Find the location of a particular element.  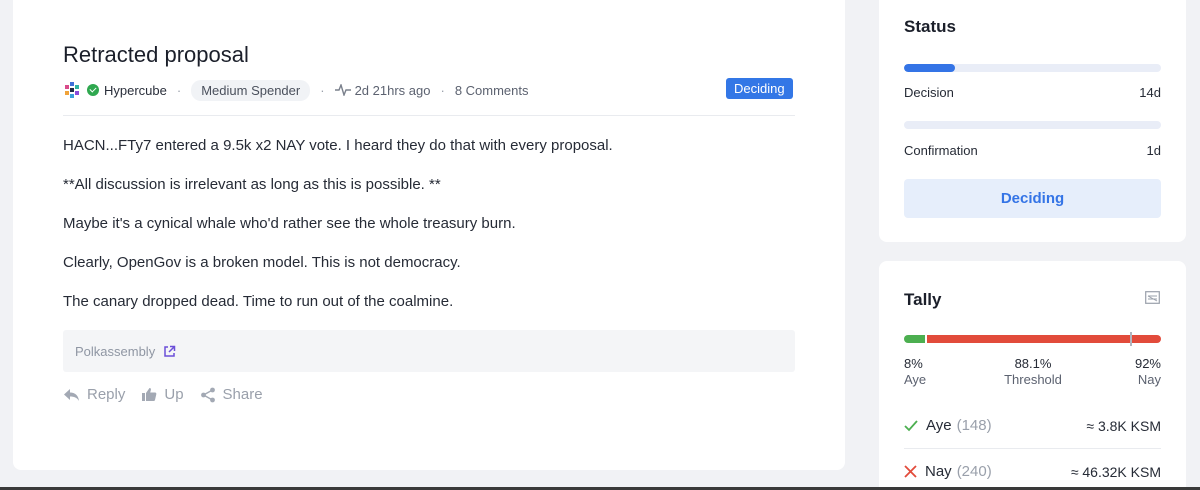

nay-amount: ≈ 46.32K KSM is located at coordinates (1115, 471).